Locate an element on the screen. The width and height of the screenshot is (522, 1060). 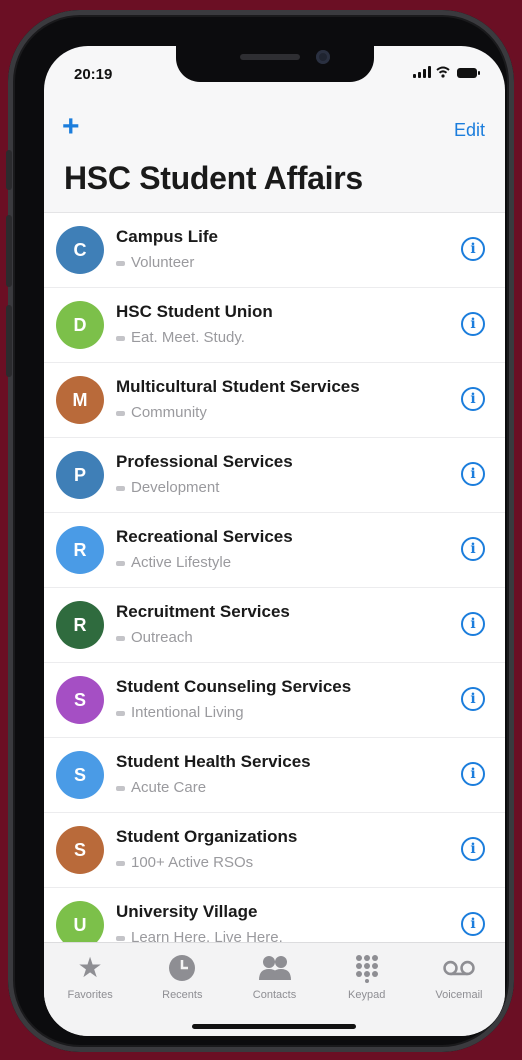
contact-subtitle: Outreach is located at coordinates (154, 637).